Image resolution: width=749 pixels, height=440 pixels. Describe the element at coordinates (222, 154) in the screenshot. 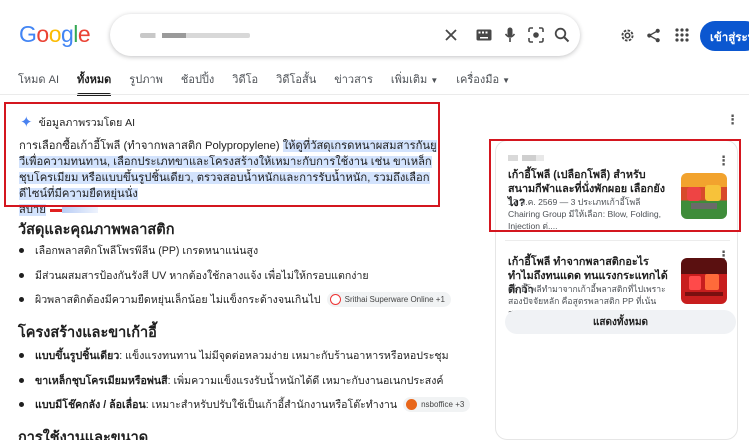

I see `ai-overview-annotation-box` at that location.